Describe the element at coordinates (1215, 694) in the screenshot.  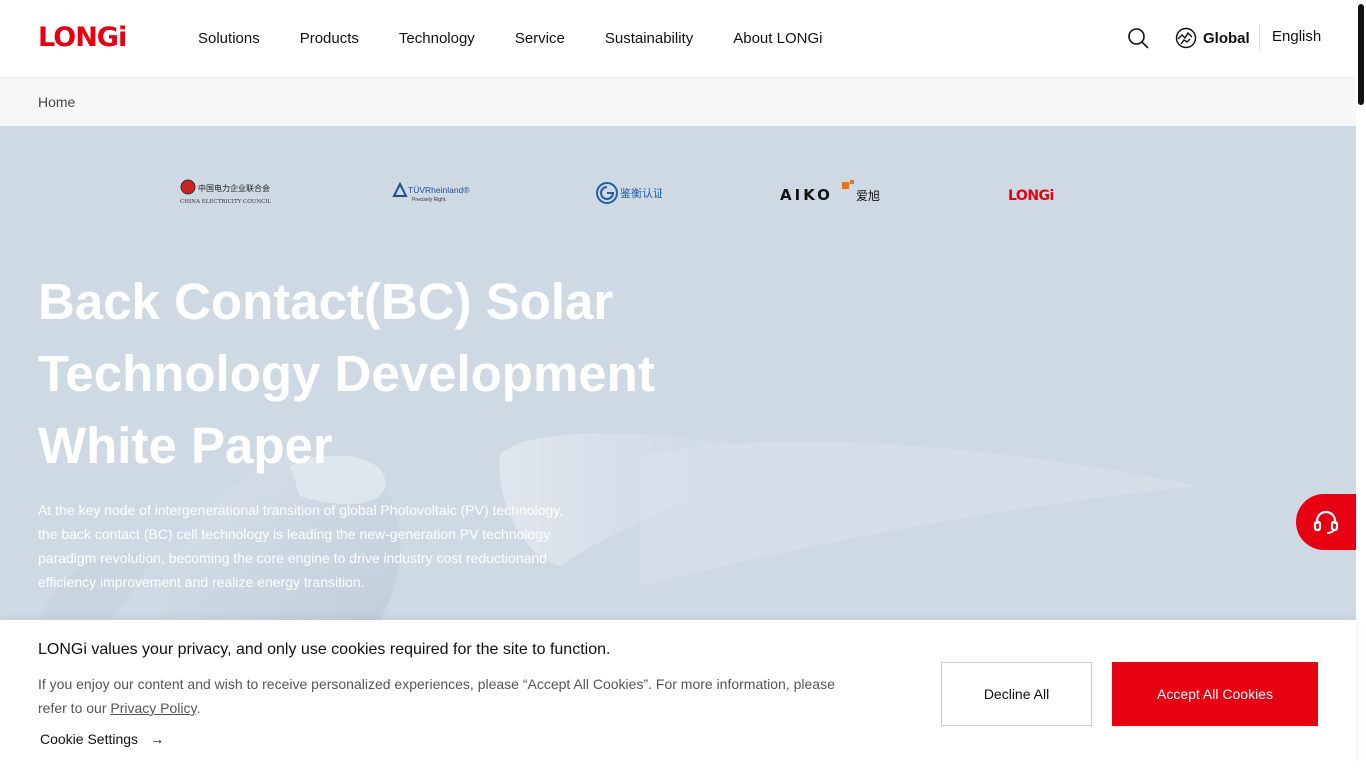
I see `accept-all-cookies-button: Accept All Cookies` at that location.